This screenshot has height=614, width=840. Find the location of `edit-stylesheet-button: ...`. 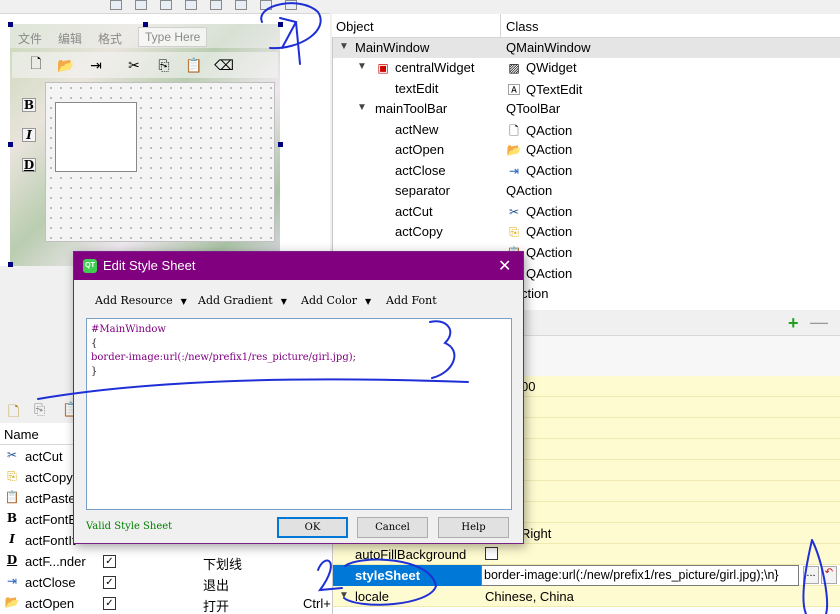

edit-stylesheet-button: ... is located at coordinates (811, 575).